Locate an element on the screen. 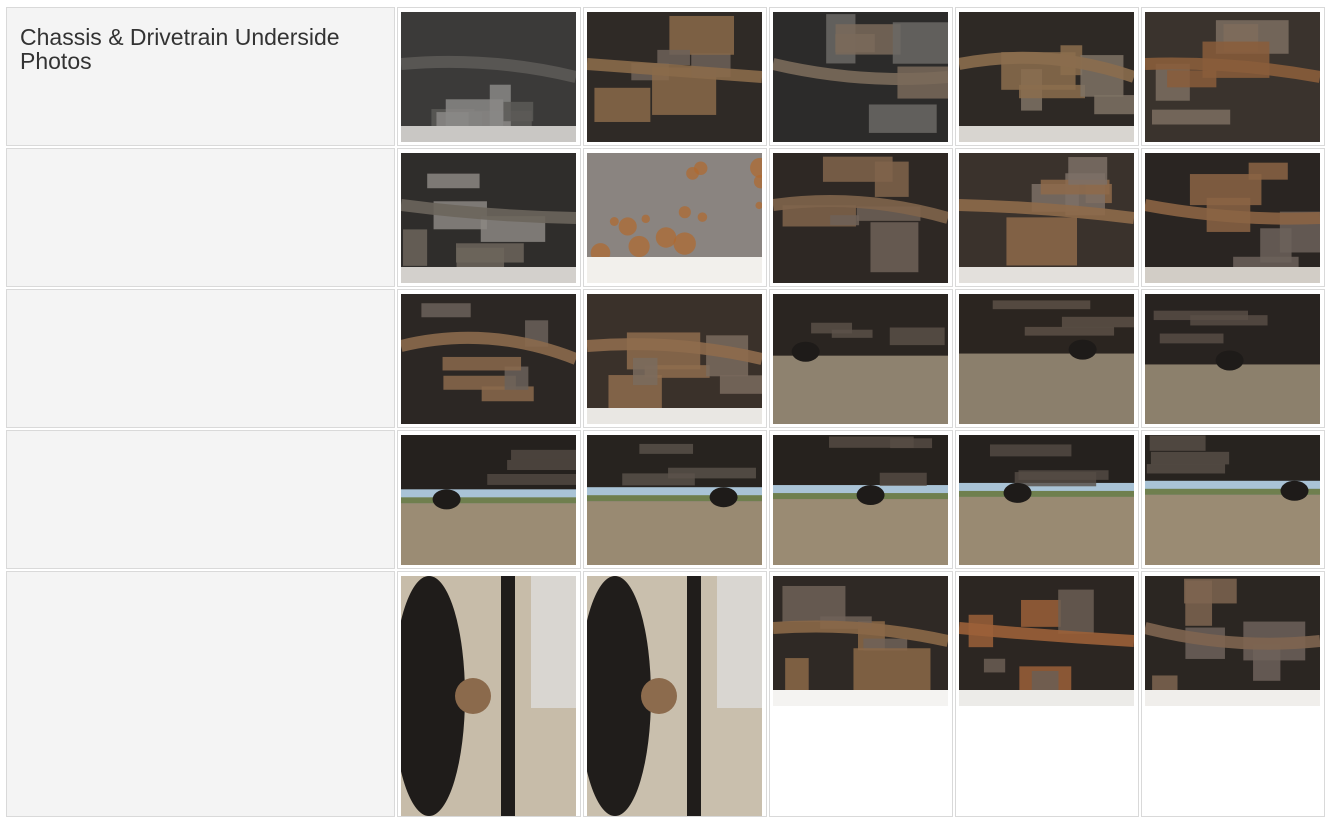  photo-axle-housing-ground is located at coordinates (1233, 359).